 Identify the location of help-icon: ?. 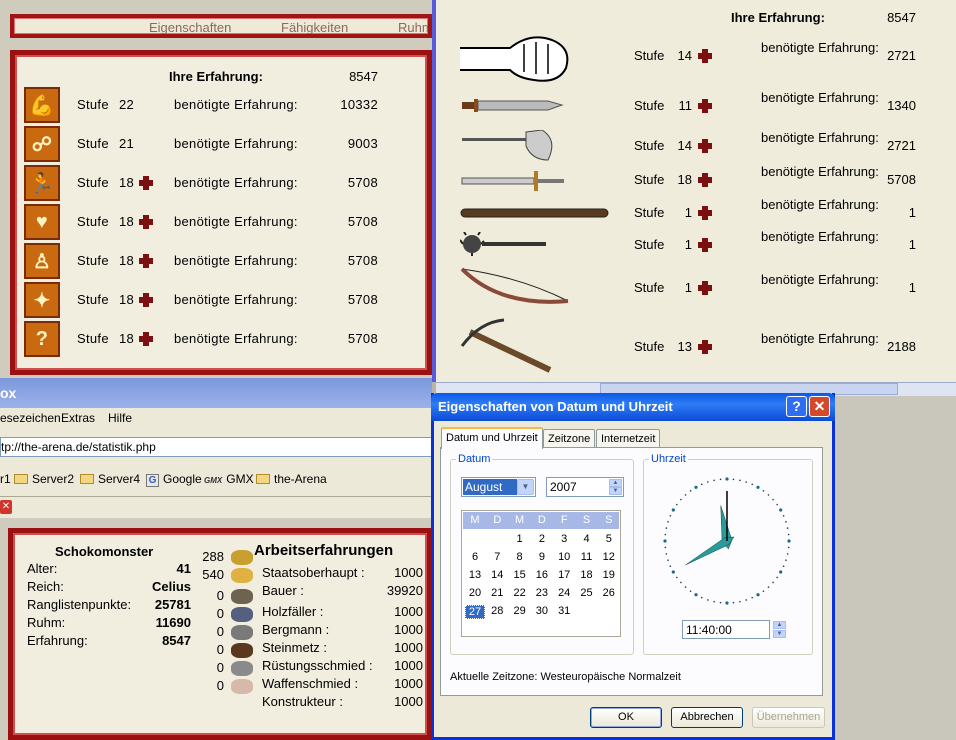
(796, 406).